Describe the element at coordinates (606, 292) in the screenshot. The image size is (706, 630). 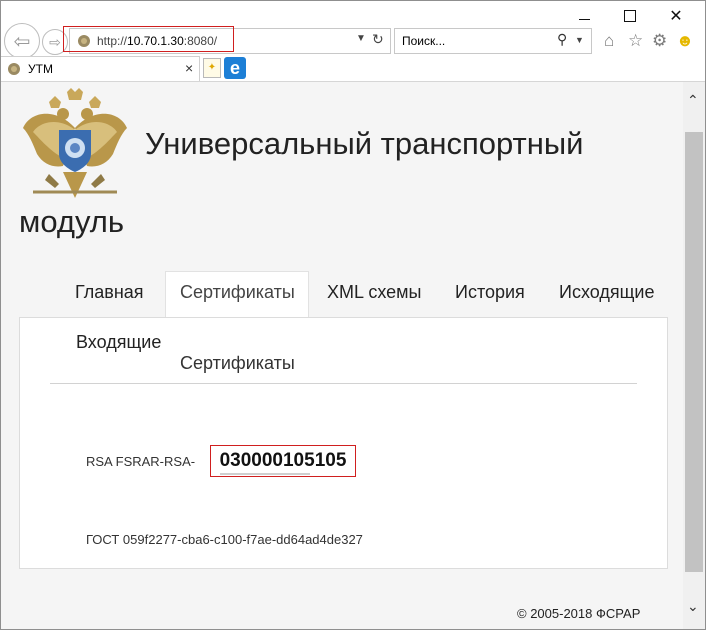
I see `nav-tab-outgoing: Исходящие` at that location.